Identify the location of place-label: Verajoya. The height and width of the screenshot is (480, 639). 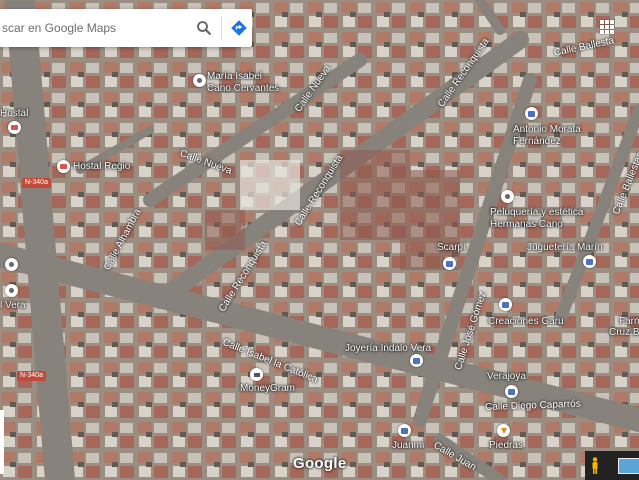
(506, 376).